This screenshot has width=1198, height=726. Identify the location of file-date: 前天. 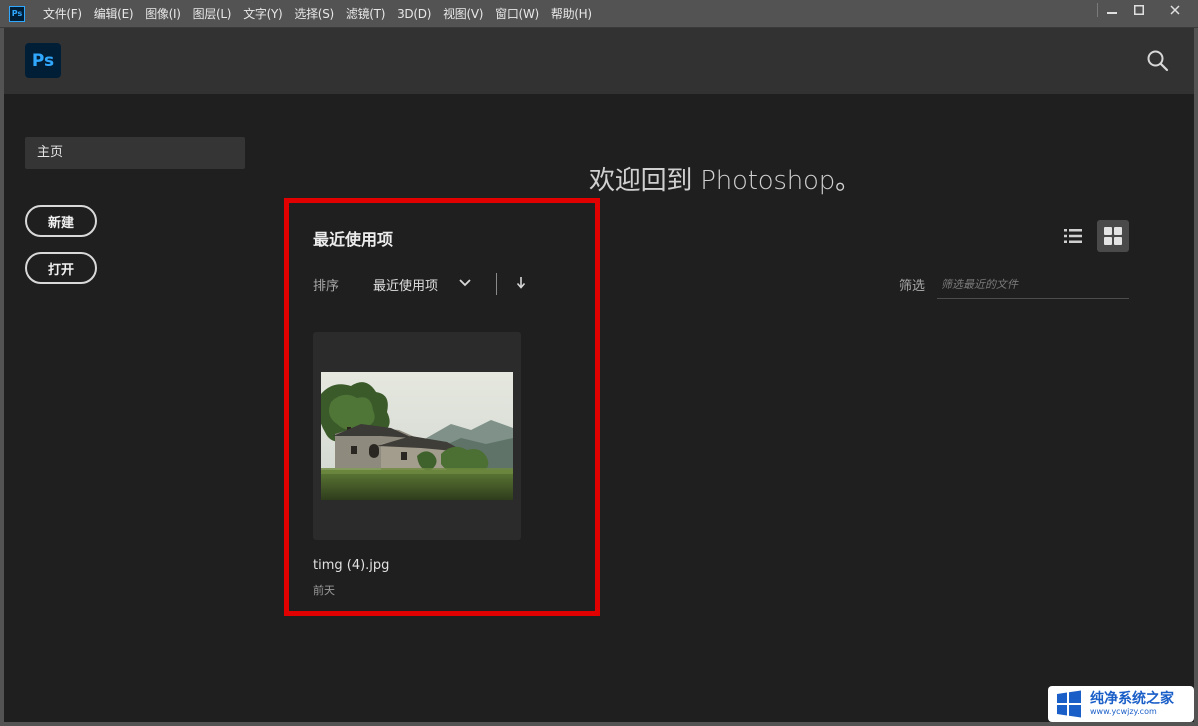
(324, 590).